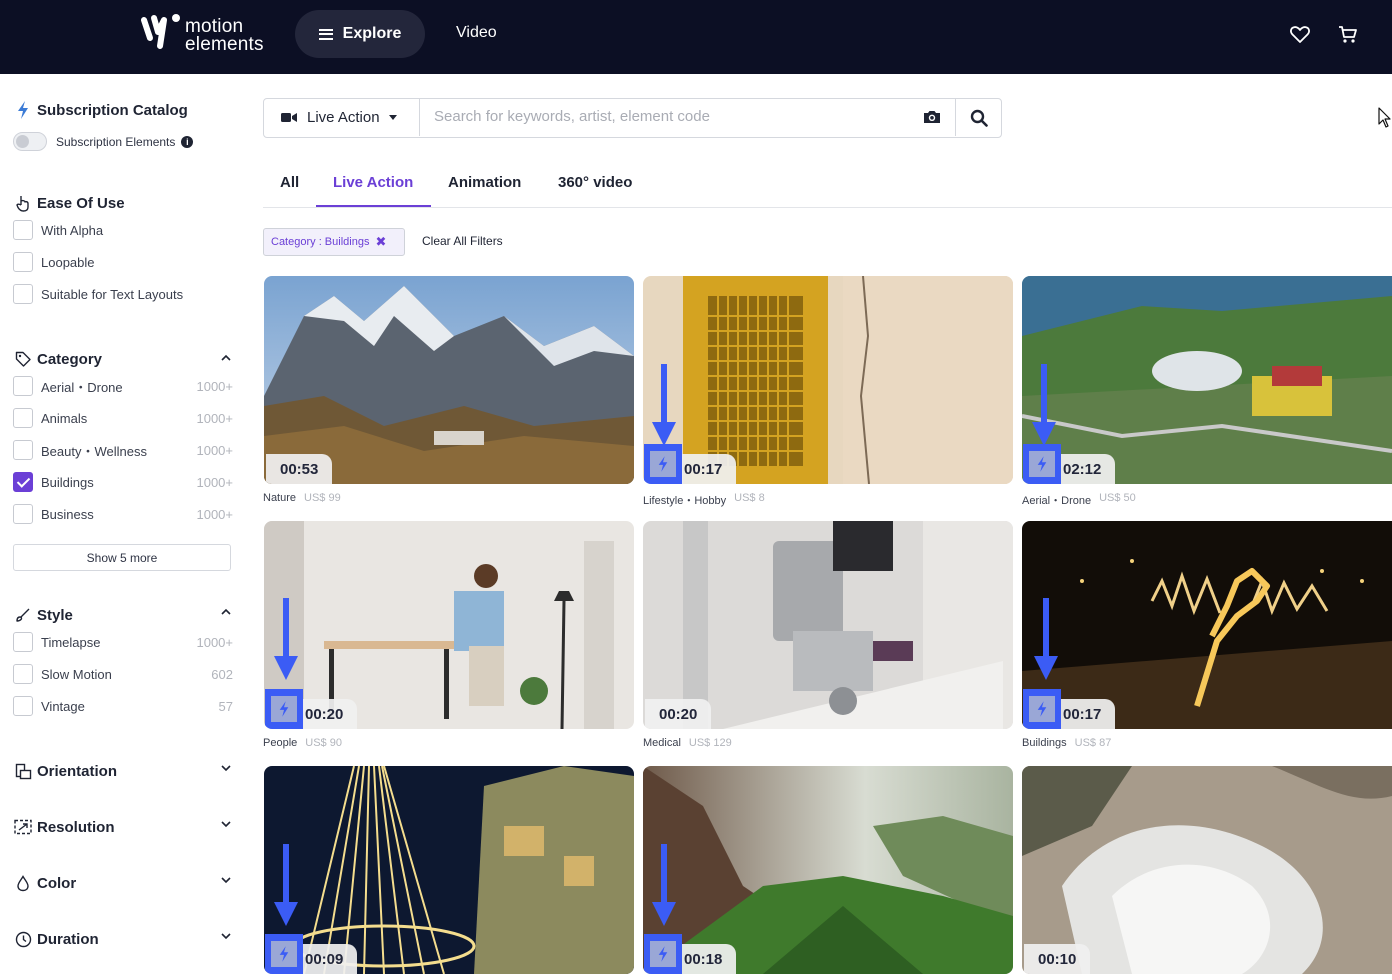  Describe the element at coordinates (1300, 34) in the screenshot. I see `heart-icon` at that location.